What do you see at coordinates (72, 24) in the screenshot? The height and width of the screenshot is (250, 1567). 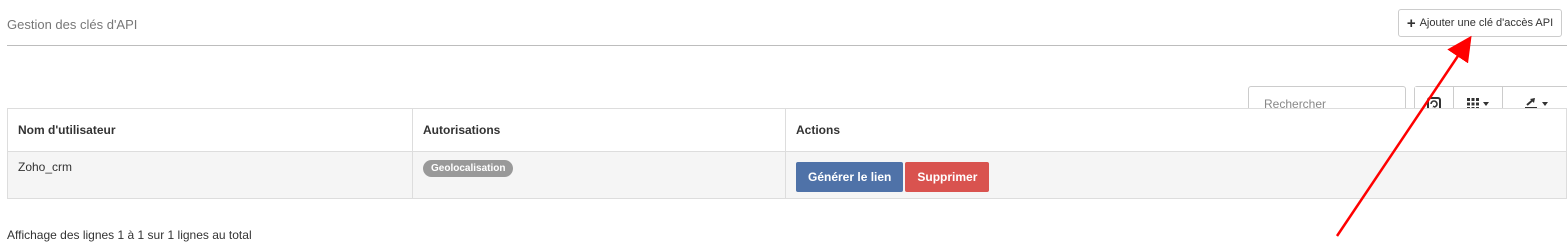 I see `page-title: Gestion des clés d'API` at bounding box center [72, 24].